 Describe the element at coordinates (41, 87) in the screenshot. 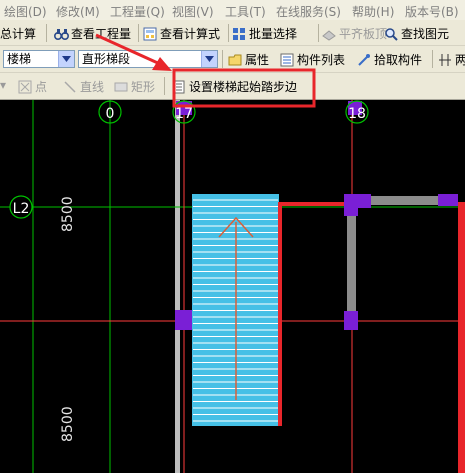

I see `point-label: 点` at that location.